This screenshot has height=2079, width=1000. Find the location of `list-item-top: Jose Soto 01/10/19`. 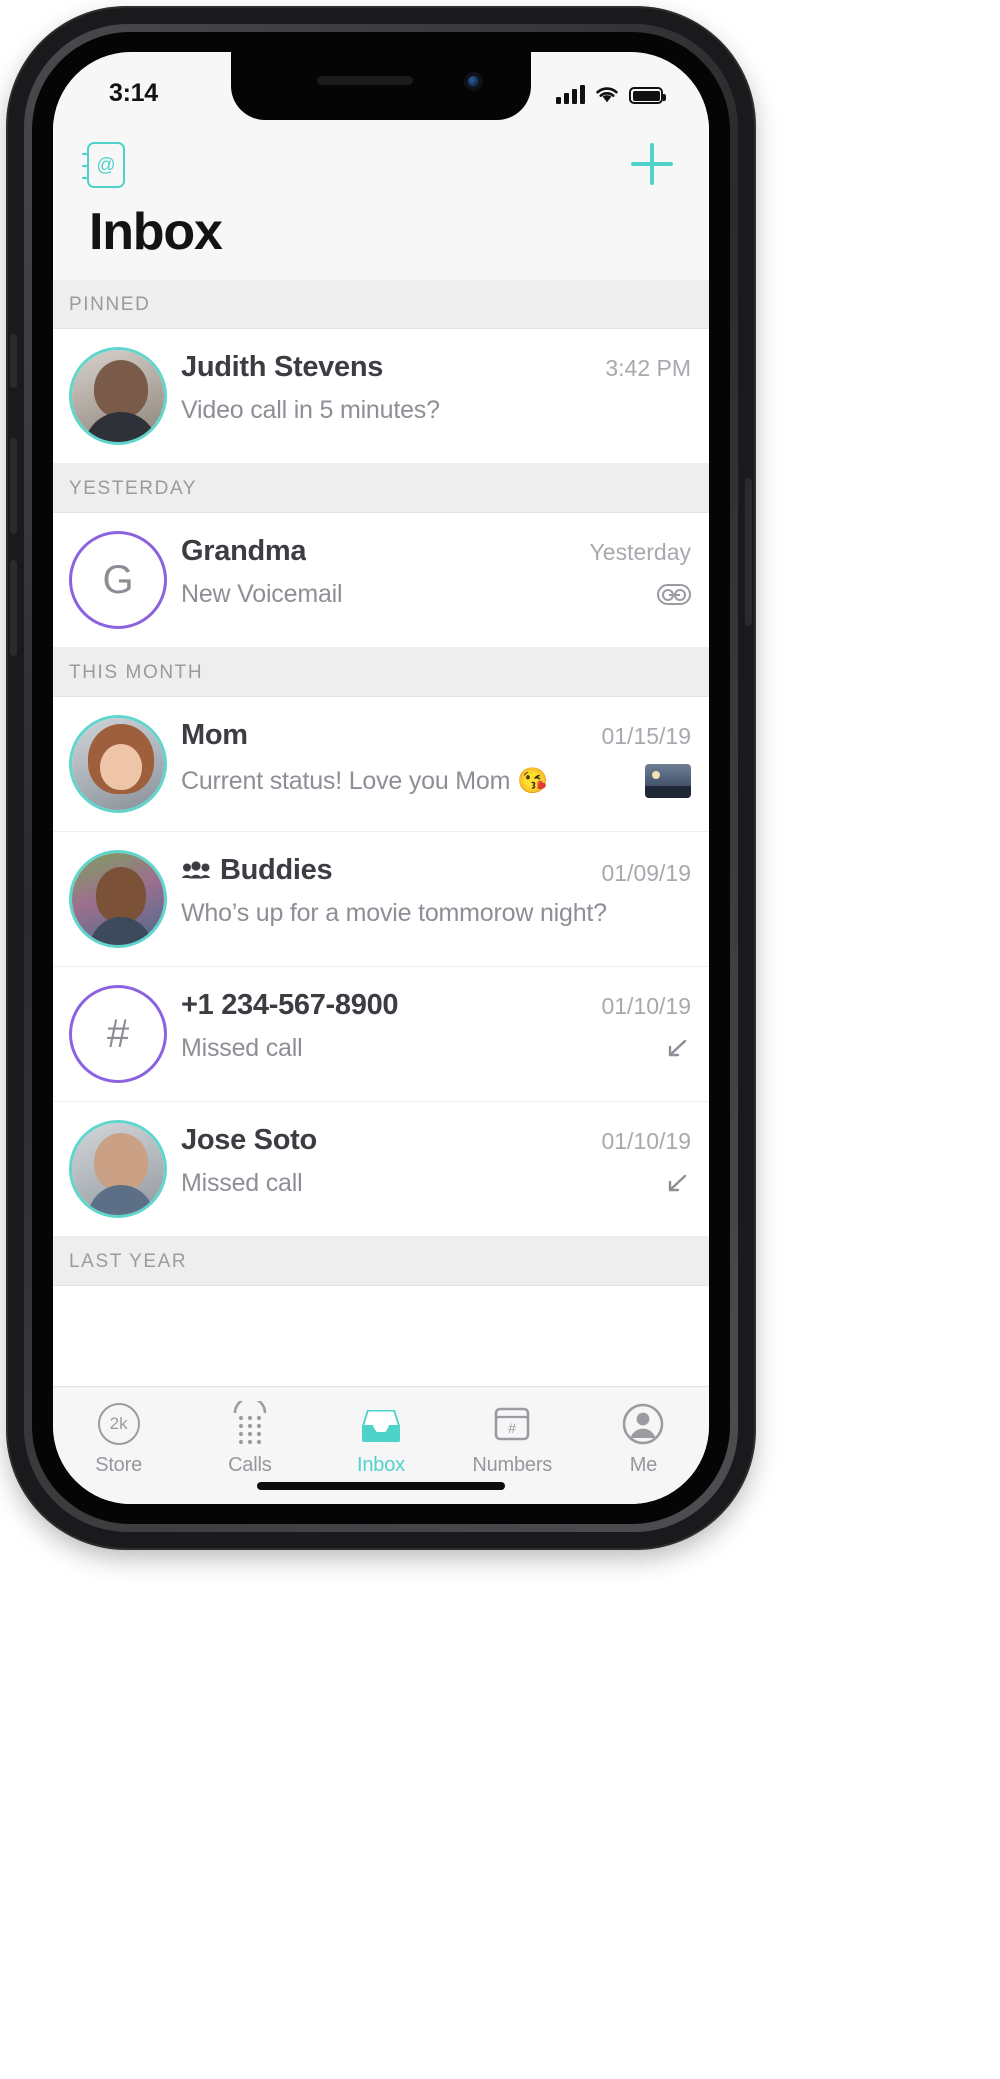

list-item-top: Jose Soto 01/10/19 is located at coordinates (436, 1140).